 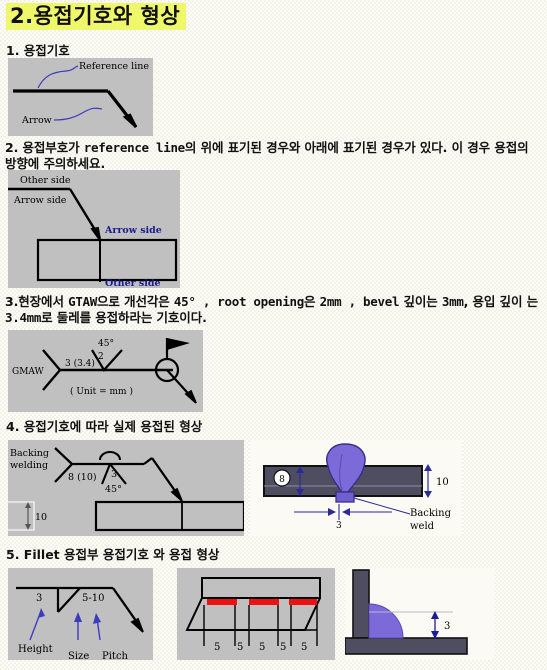 What do you see at coordinates (431, 513) in the screenshot?
I see `label-backing-callout-1: Backing` at bounding box center [431, 513].